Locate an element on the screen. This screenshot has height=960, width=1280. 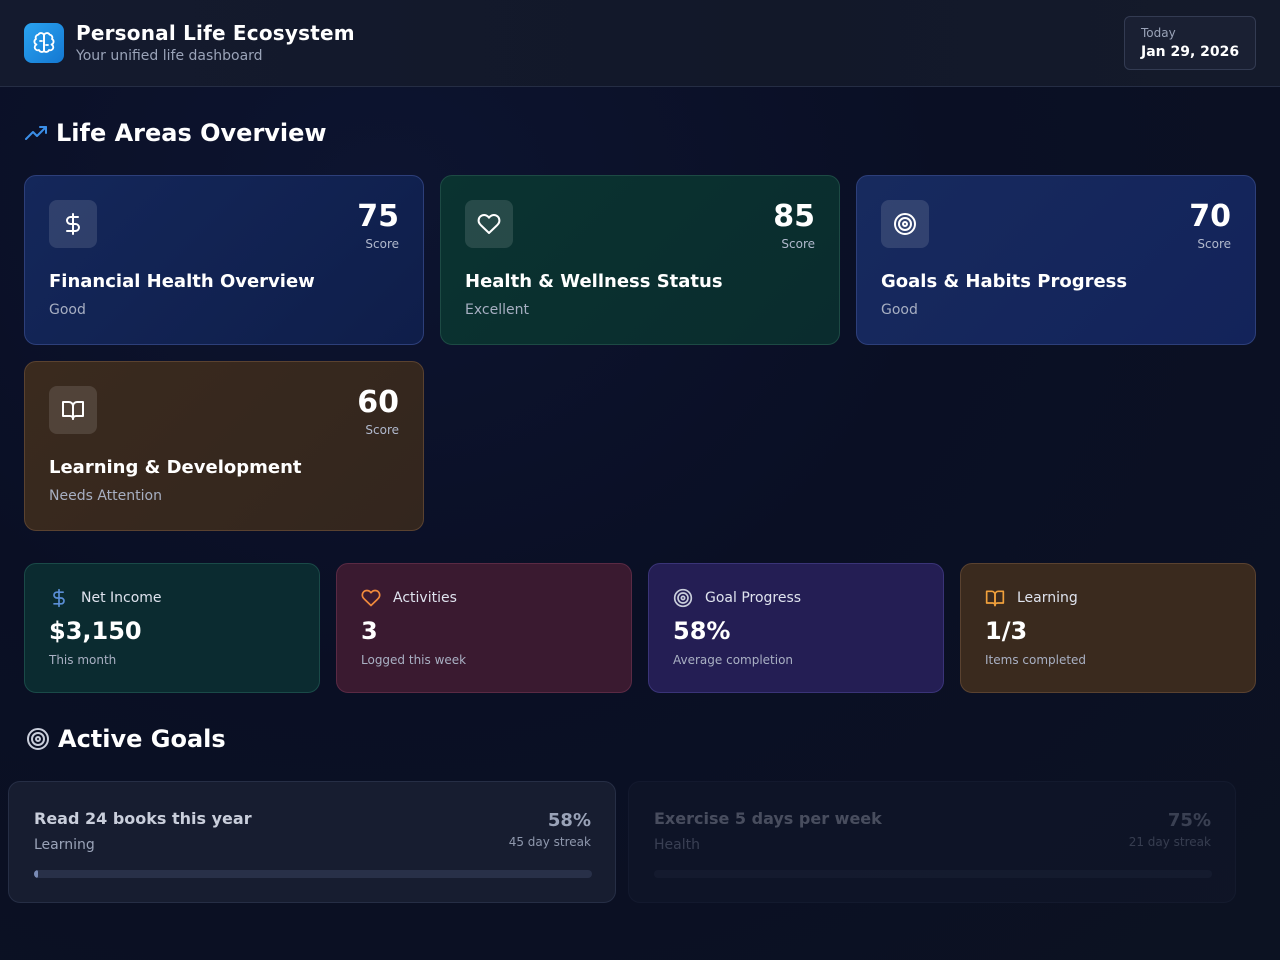
stat-head: Activities is located at coordinates (409, 598).